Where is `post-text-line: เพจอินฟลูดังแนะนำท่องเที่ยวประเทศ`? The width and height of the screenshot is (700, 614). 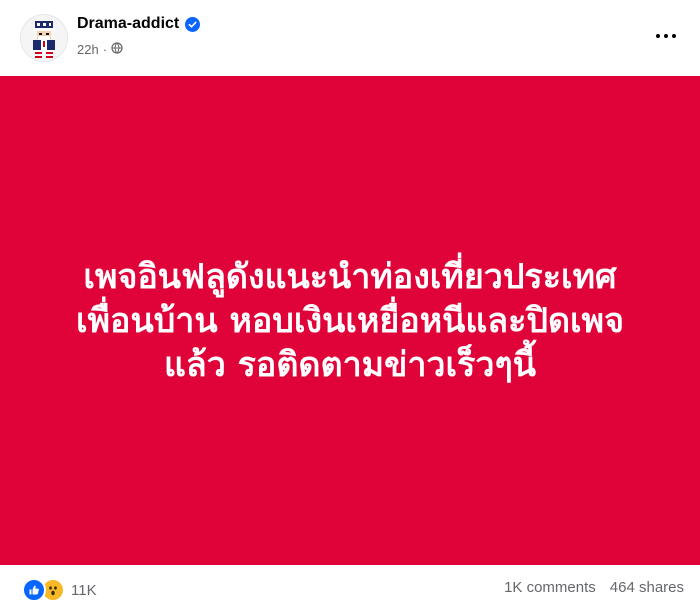
post-text-line: เพจอินฟลูดังแนะนำท่องเที่ยวประเทศ is located at coordinates (350, 276).